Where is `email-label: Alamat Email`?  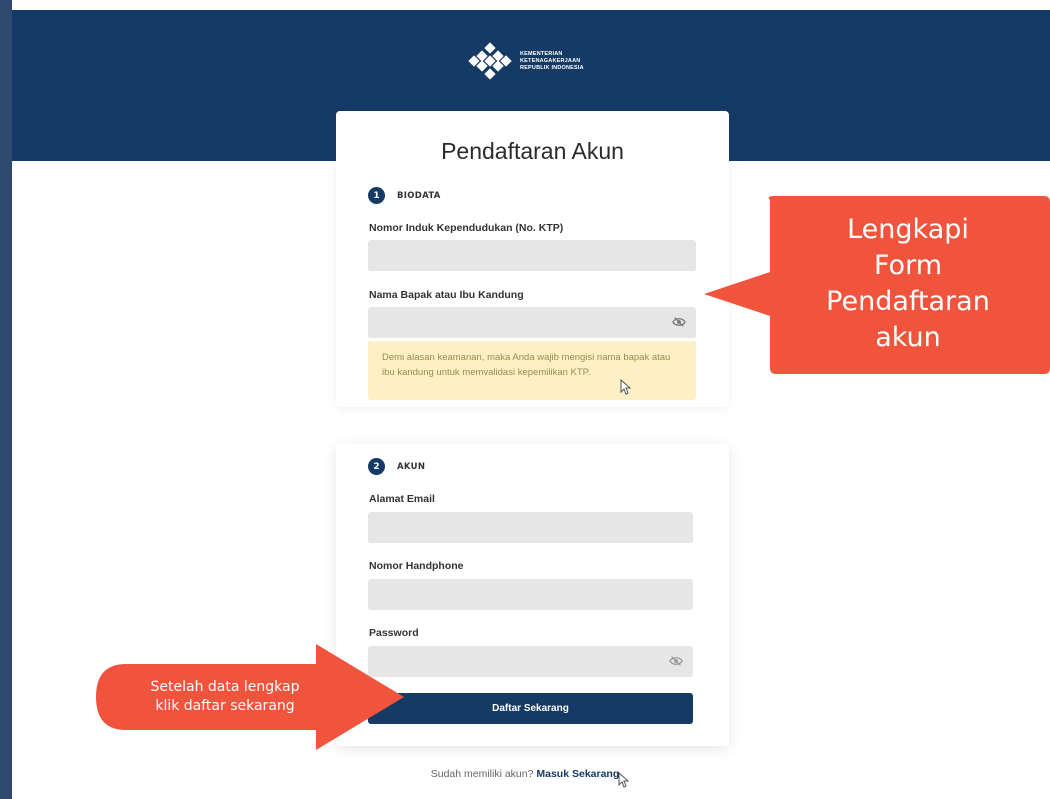 email-label: Alamat Email is located at coordinates (402, 499).